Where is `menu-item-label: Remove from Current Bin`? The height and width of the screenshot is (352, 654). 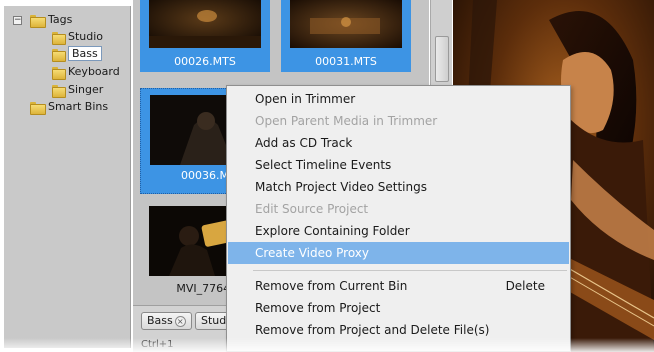
menu-item-label: Remove from Current Bin is located at coordinates (331, 286).